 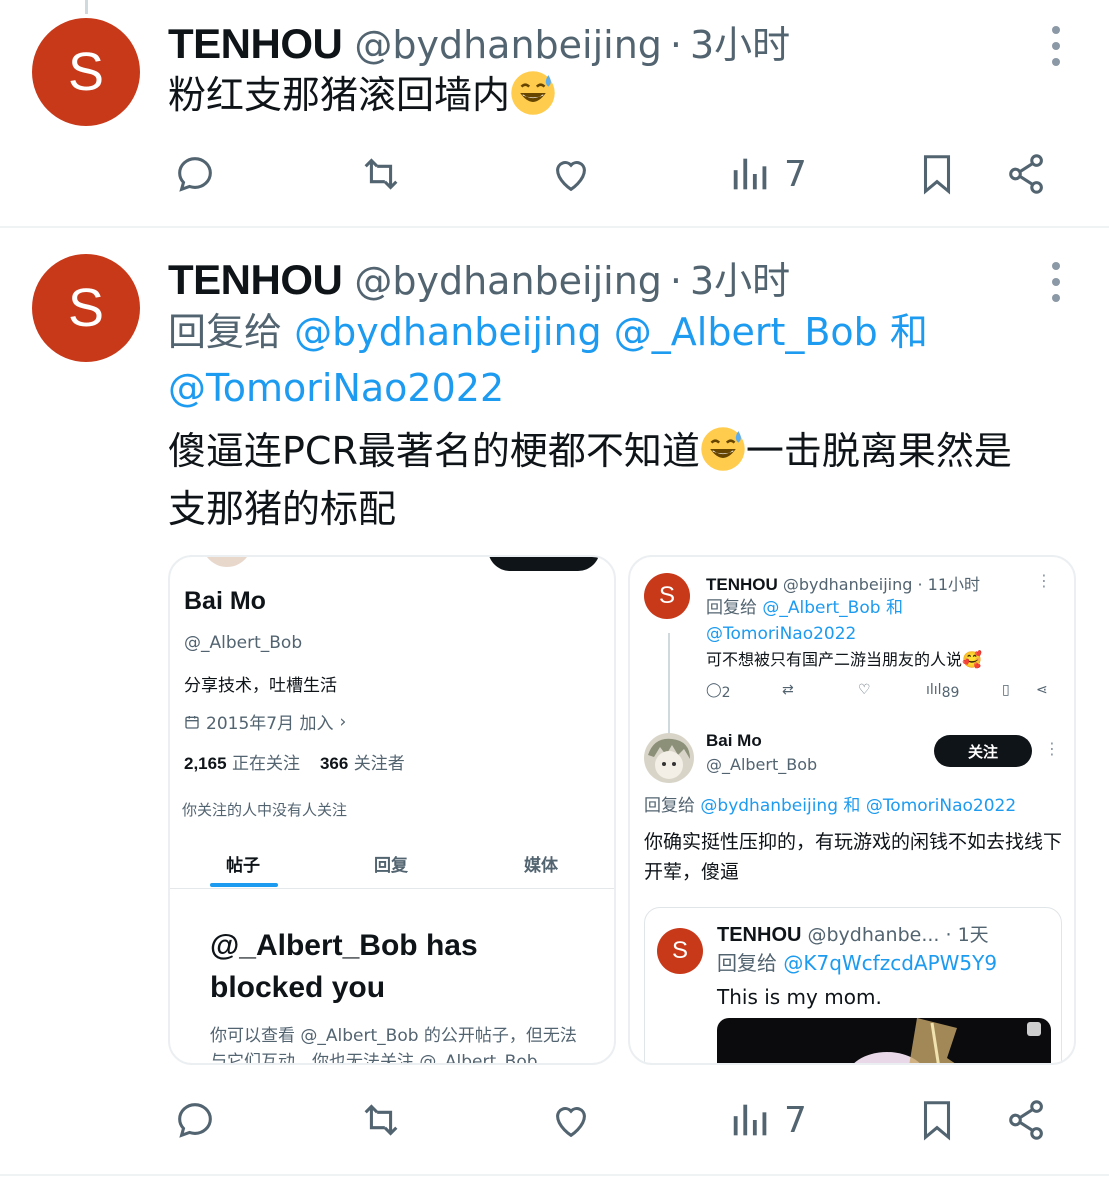 What do you see at coordinates (967, 935) in the screenshot?
I see `timestamp: · 1天` at bounding box center [967, 935].